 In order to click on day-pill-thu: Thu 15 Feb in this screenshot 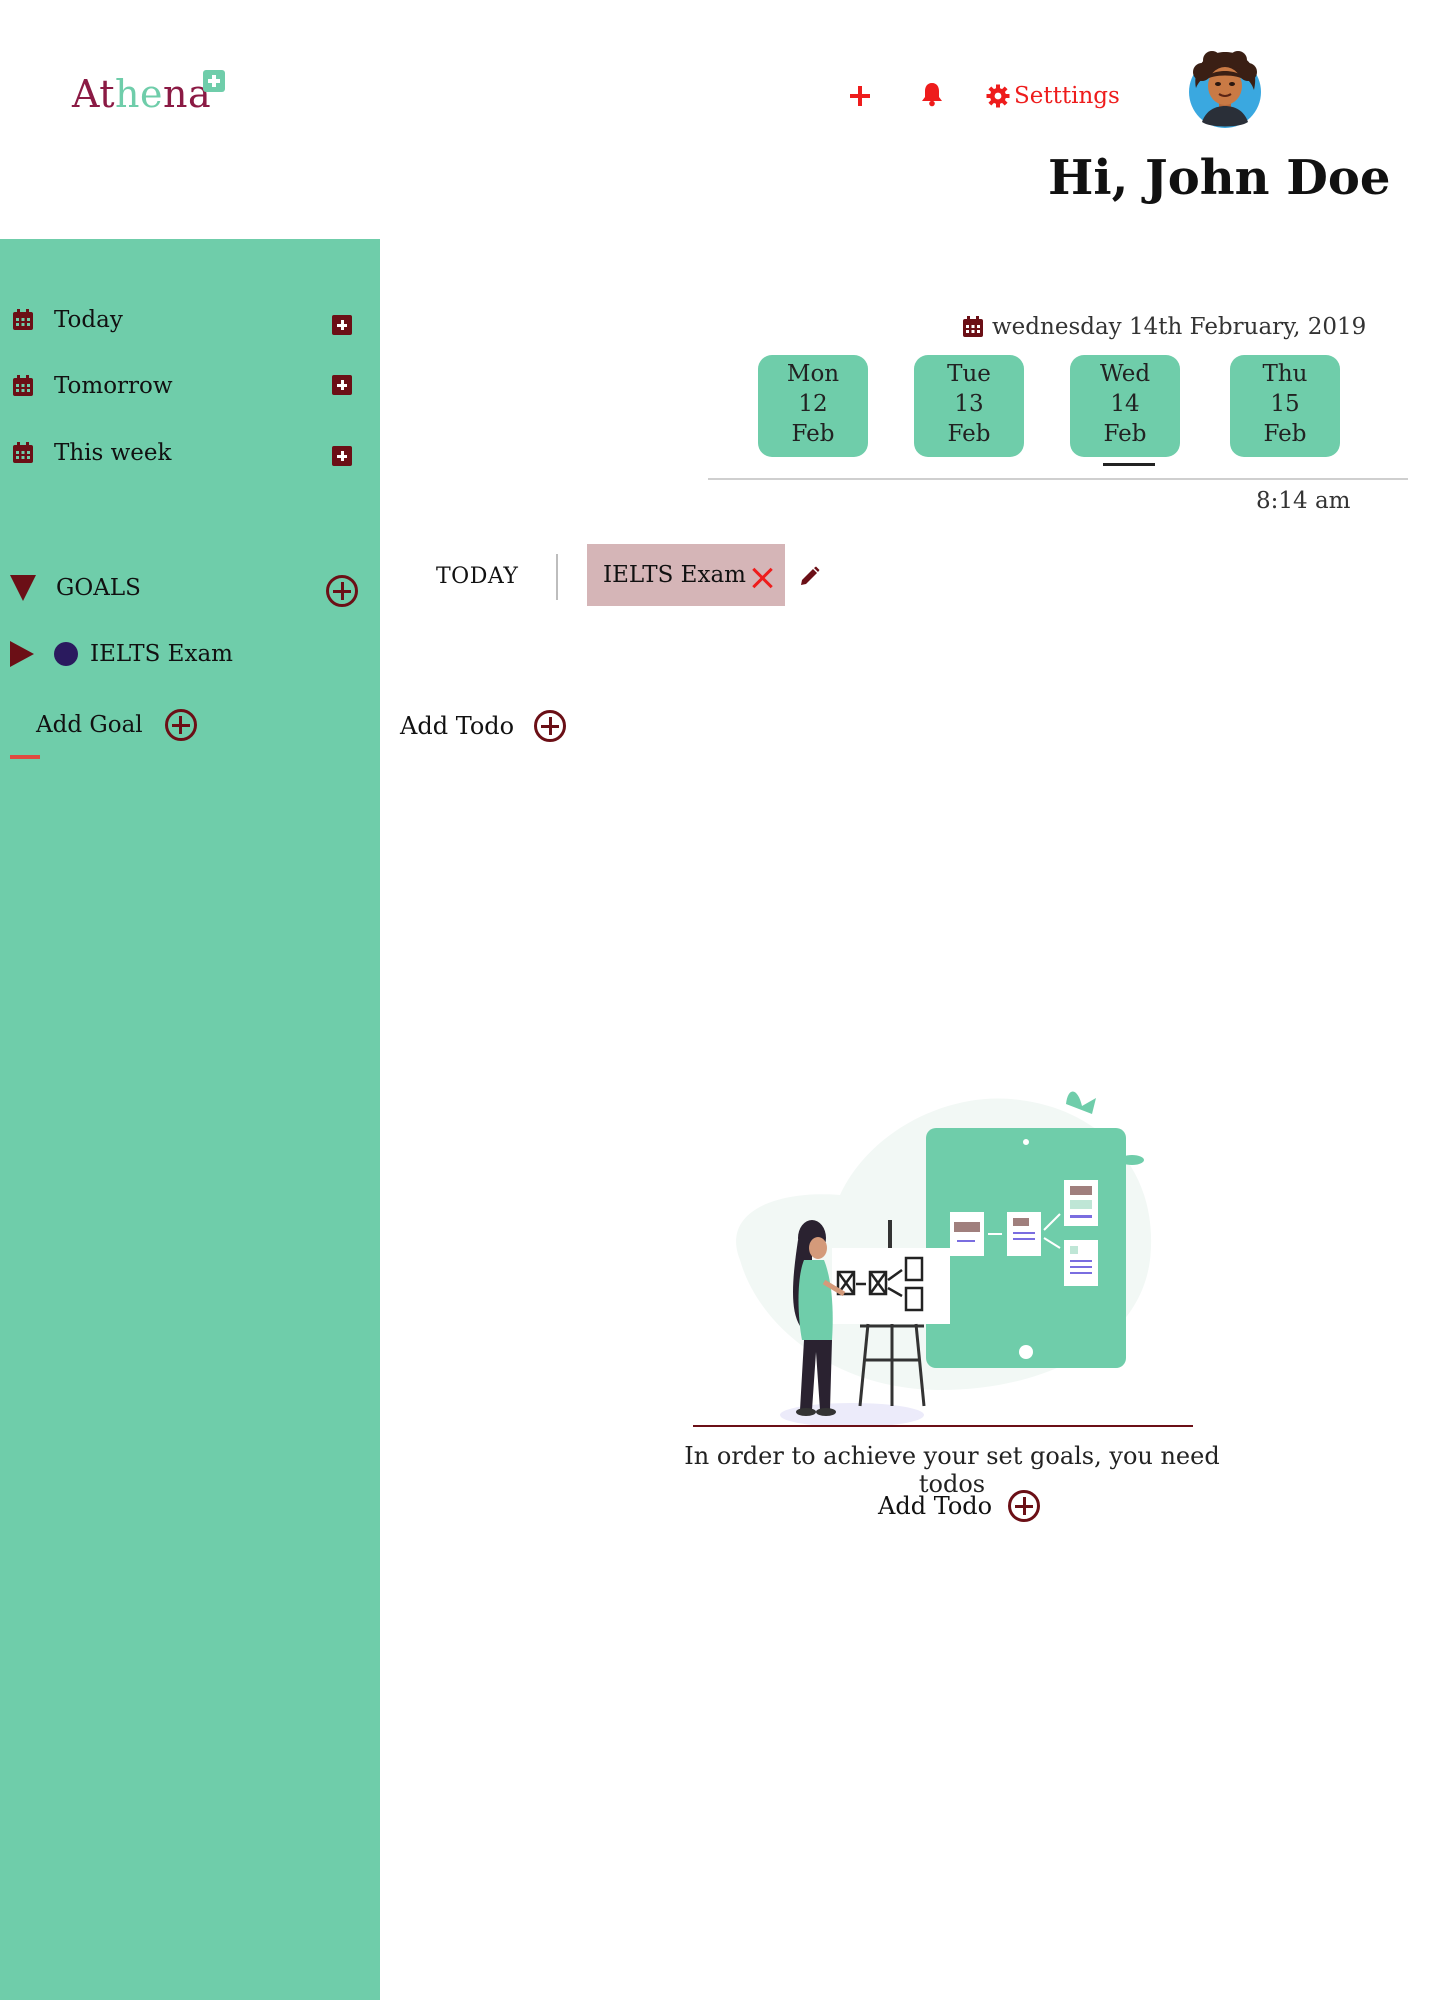, I will do `click(1285, 406)`.